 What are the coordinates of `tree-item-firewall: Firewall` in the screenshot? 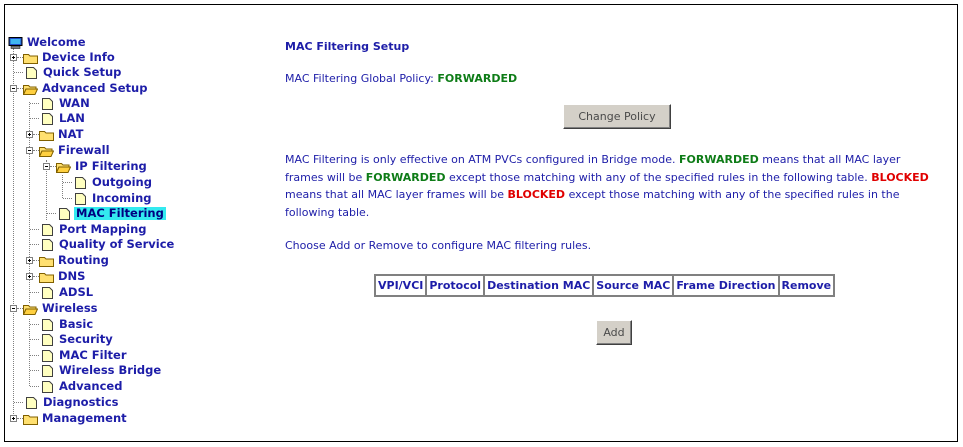 It's located at (75, 150).